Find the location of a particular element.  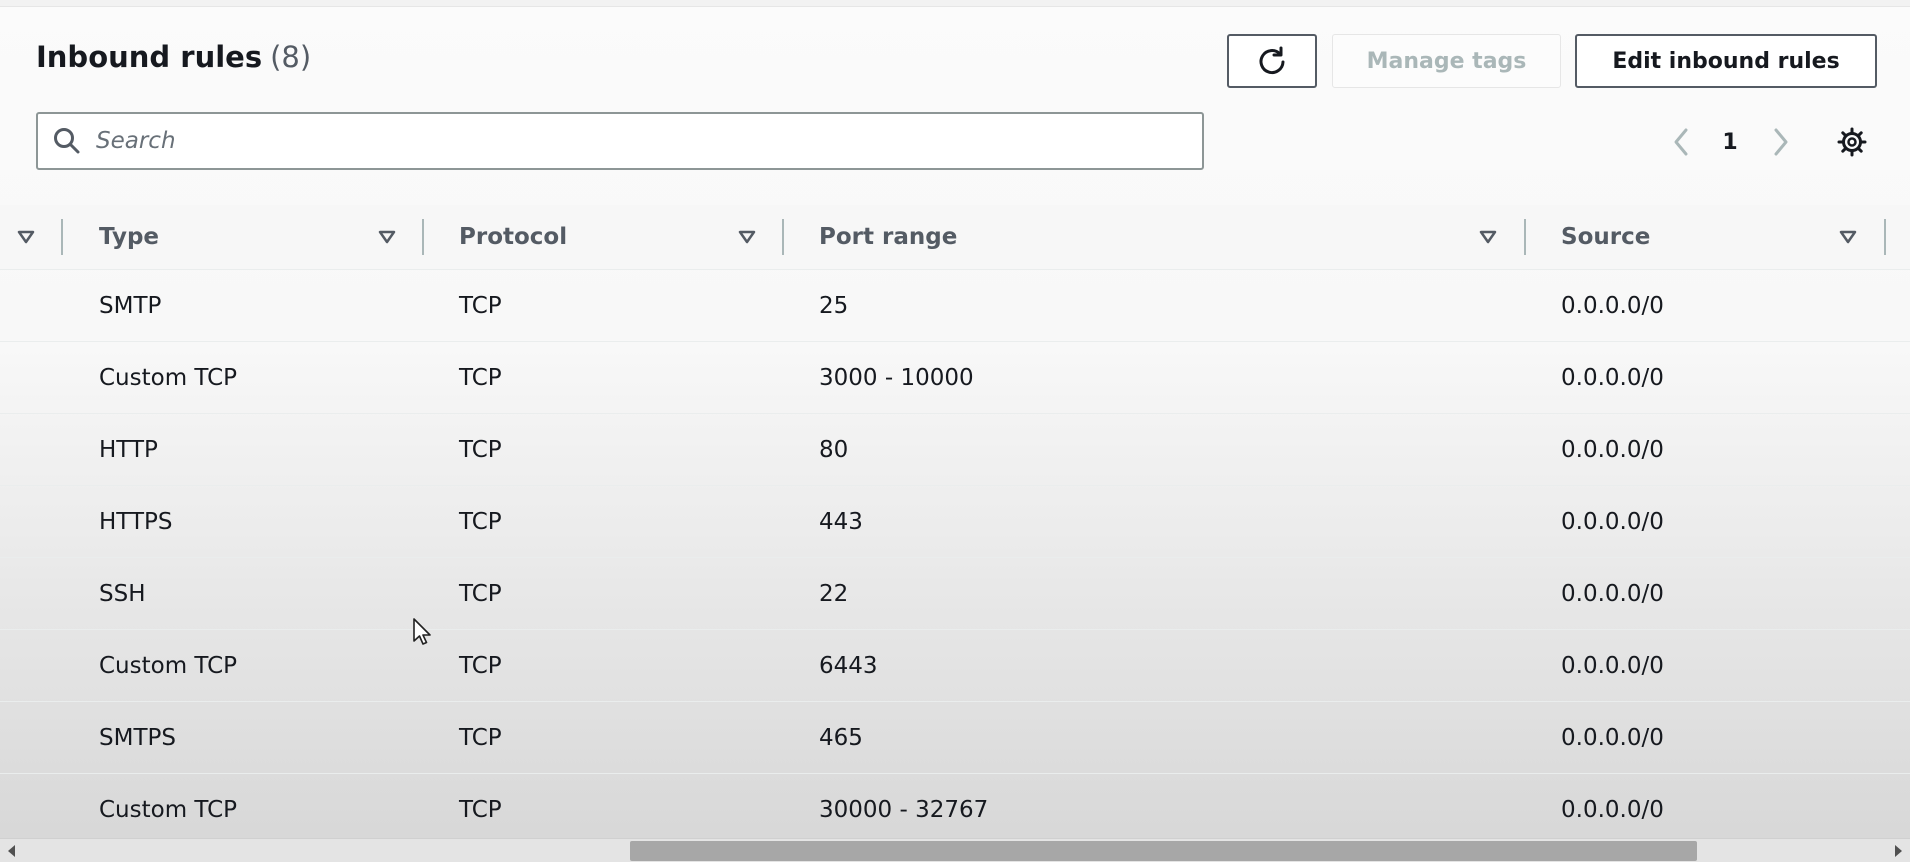

column-header-port-range: Port range is located at coordinates (888, 237).